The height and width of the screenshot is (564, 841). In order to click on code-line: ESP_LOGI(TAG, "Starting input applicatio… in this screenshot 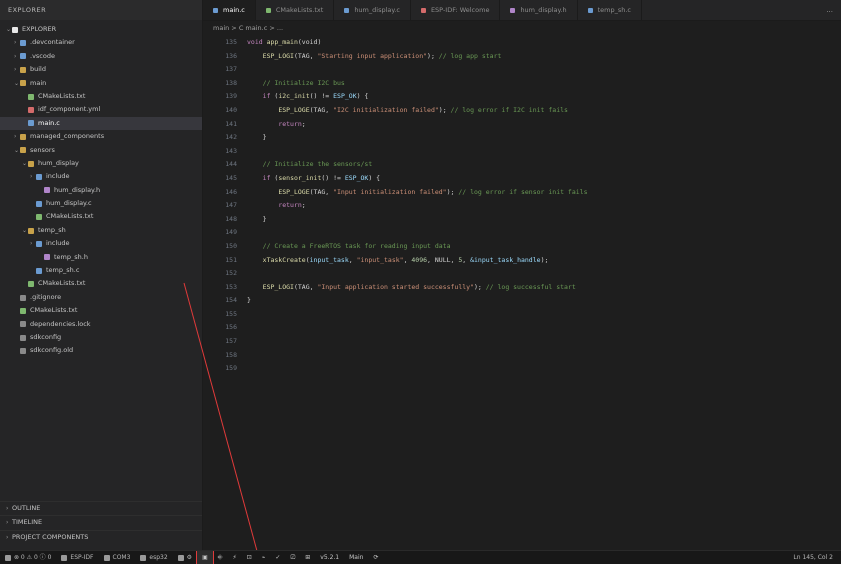, I will do `click(544, 57)`.